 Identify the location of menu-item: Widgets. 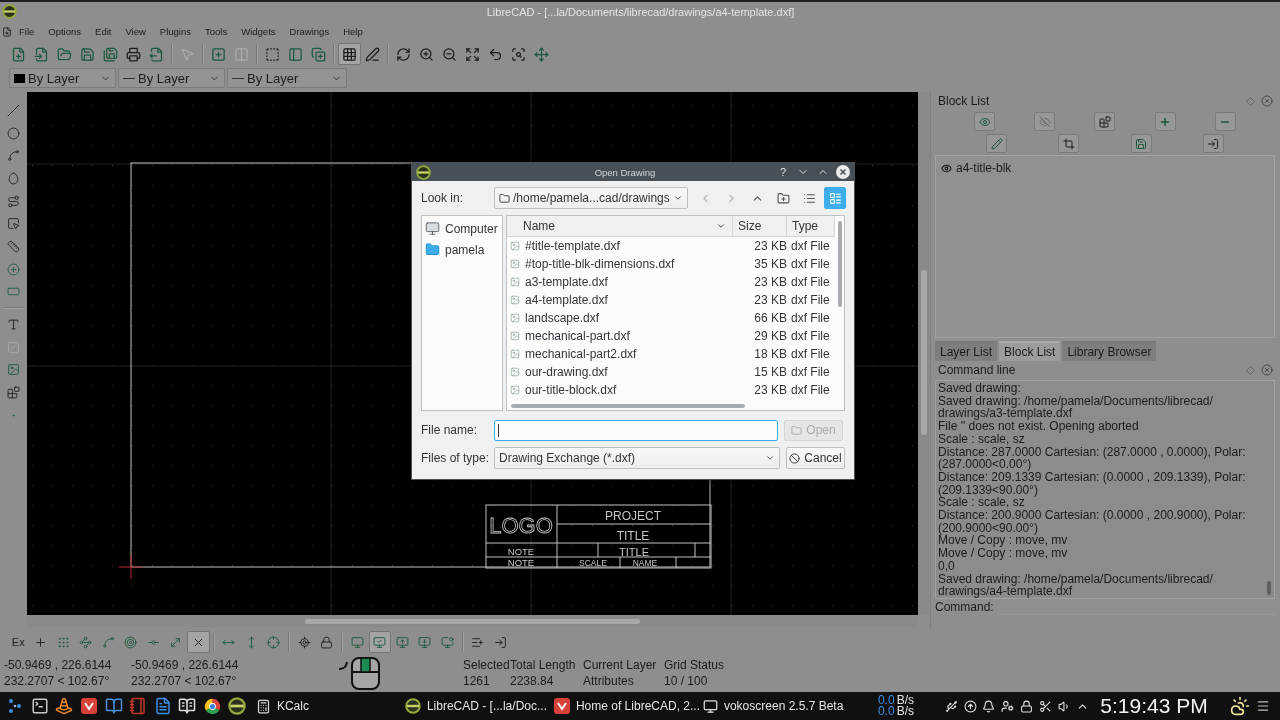
(258, 31).